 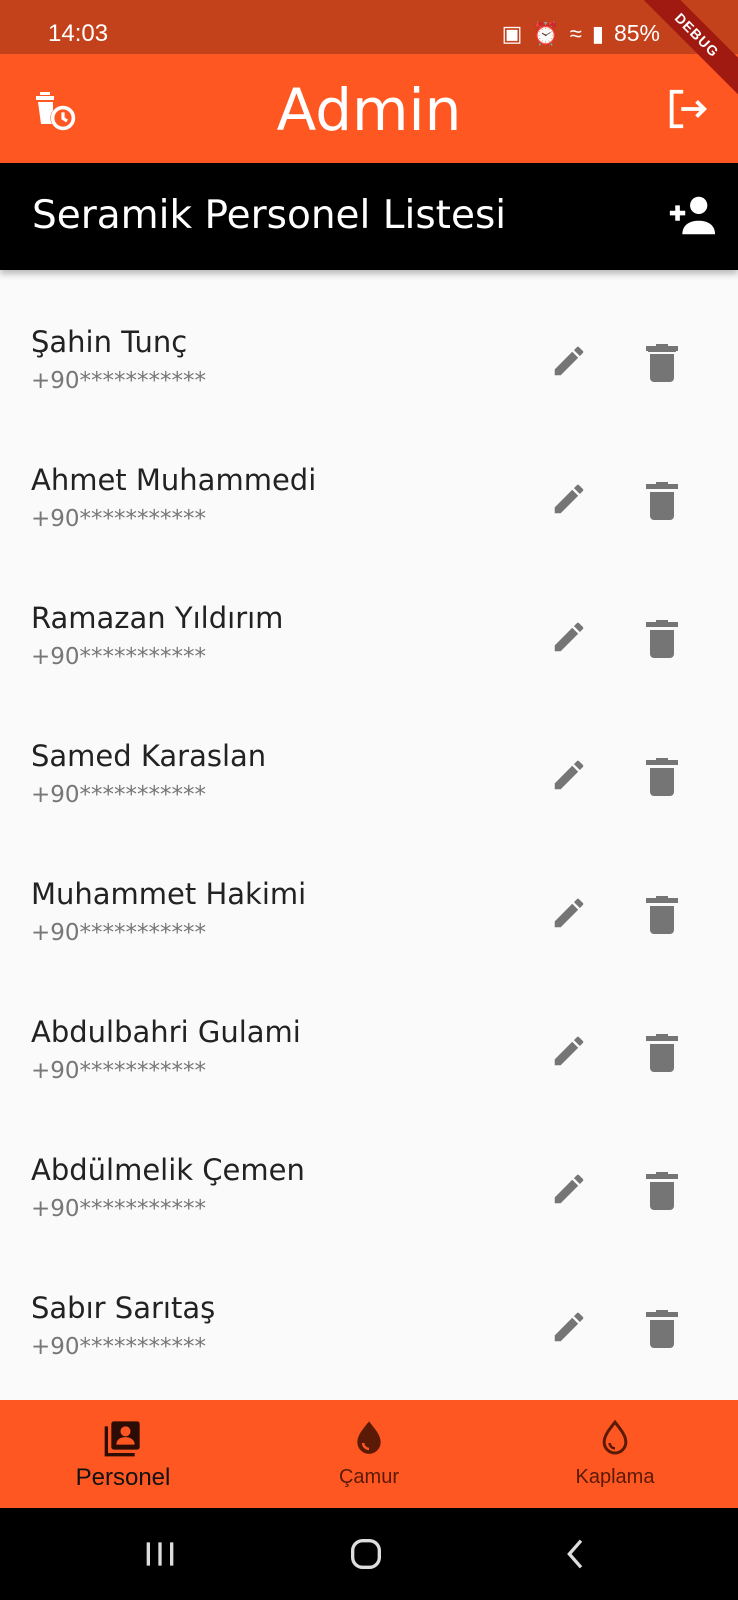 I want to click on list-title: Seramik Personel Listesi, so click(x=269, y=215).